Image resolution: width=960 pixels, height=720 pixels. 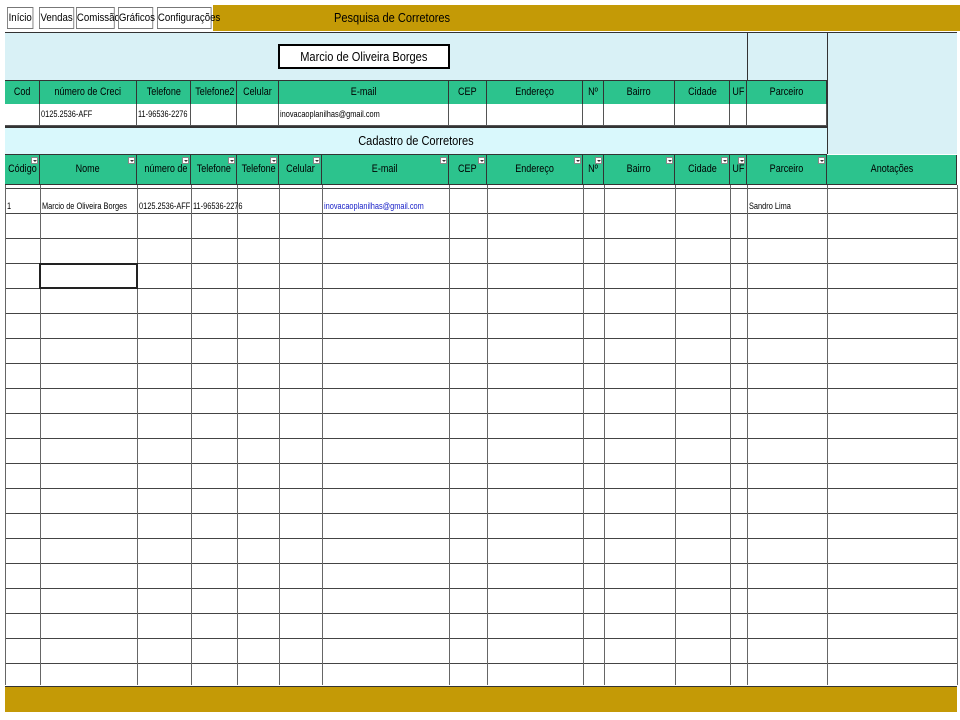 I want to click on search-header-label: CEP, so click(x=467, y=92).